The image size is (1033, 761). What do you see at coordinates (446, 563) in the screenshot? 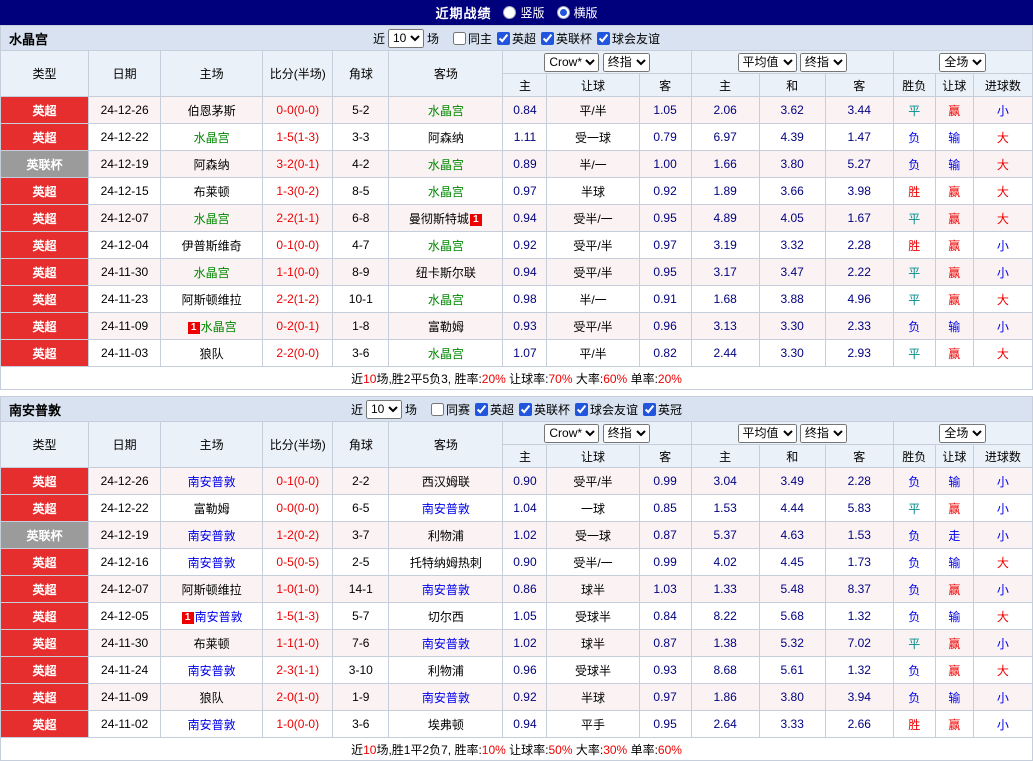
I see `team-link: 托特纳姆热刺` at bounding box center [446, 563].